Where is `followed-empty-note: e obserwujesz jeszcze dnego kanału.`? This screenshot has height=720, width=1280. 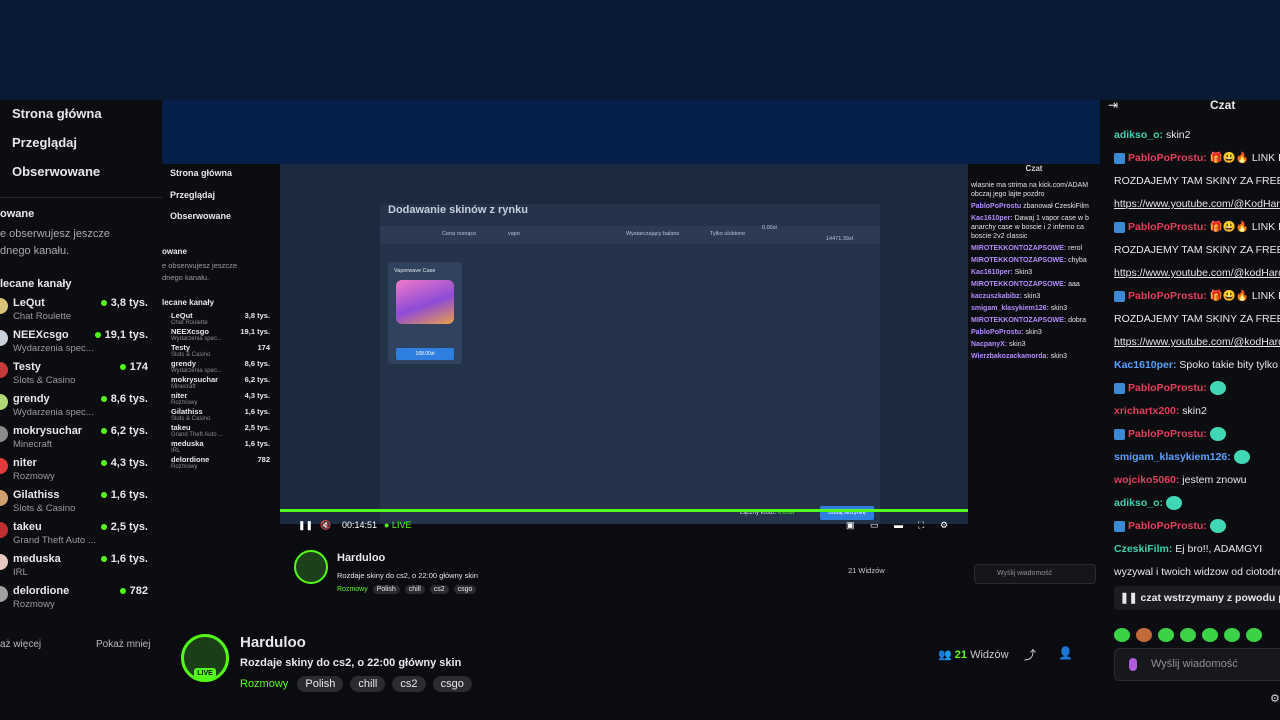
followed-empty-note: e obserwujesz jeszcze dnego kanału. is located at coordinates (81, 243).